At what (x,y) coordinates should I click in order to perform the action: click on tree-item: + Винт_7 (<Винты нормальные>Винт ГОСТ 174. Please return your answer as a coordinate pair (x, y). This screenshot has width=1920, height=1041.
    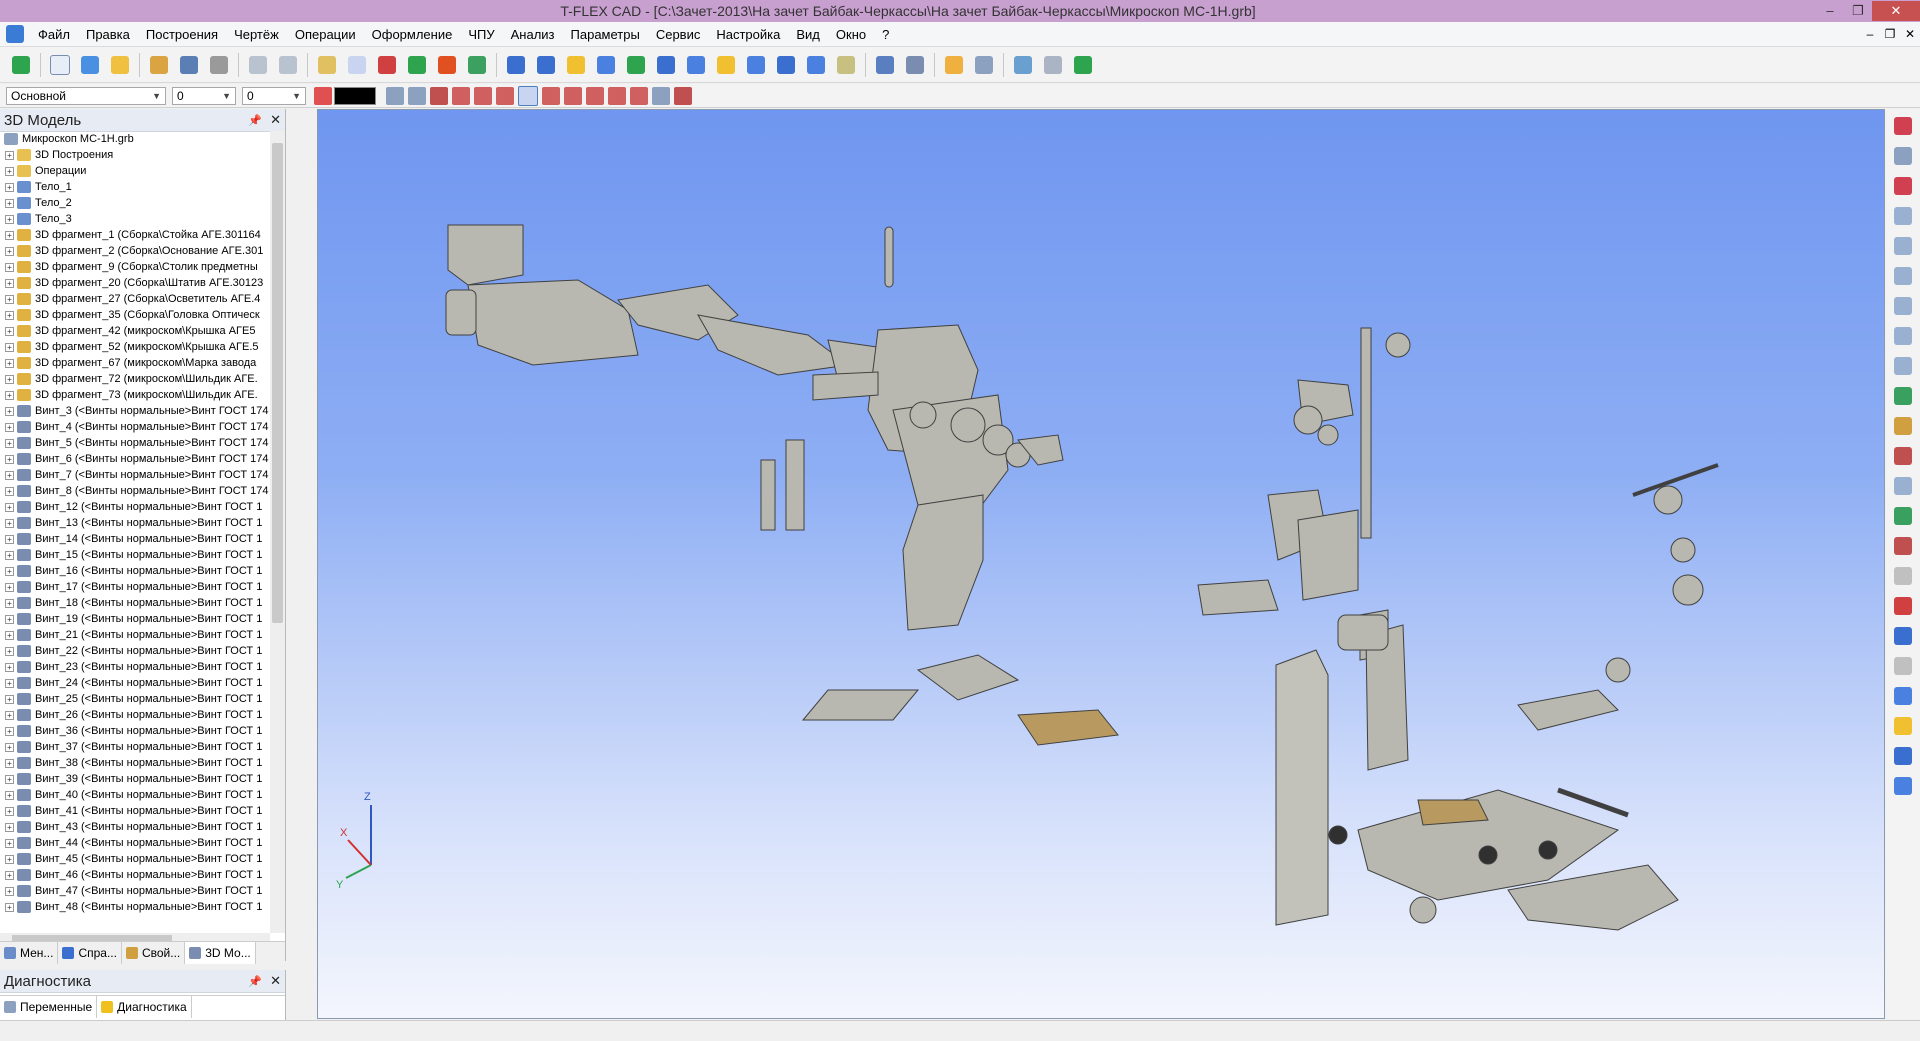
    Looking at the image, I should click on (135, 475).